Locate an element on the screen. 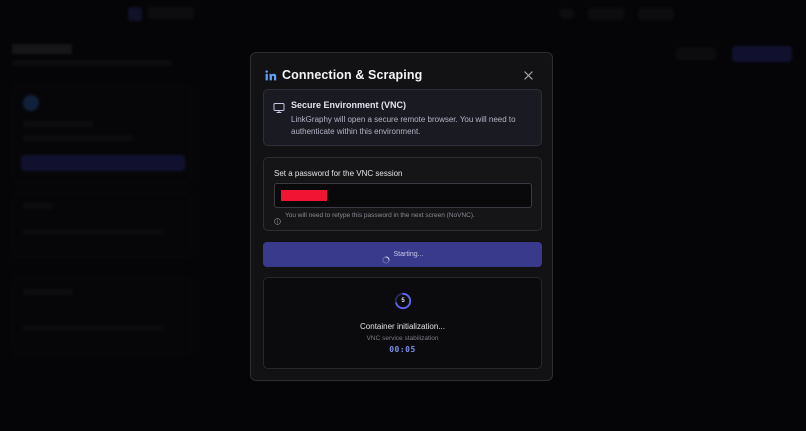 The height and width of the screenshot is (431, 806). background-heading is located at coordinates (42, 49).